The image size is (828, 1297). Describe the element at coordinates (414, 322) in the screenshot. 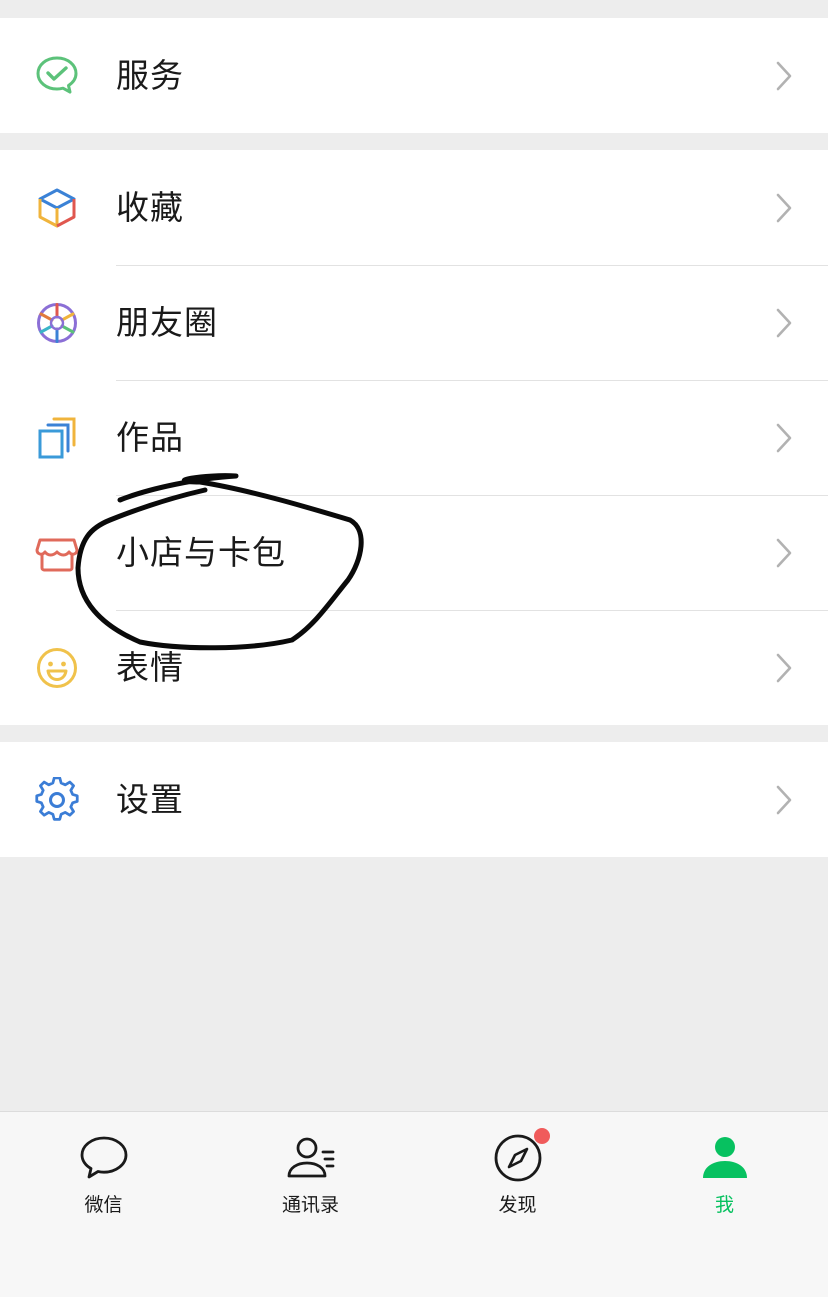

I see `menu-item-moments: 朋友圈` at that location.